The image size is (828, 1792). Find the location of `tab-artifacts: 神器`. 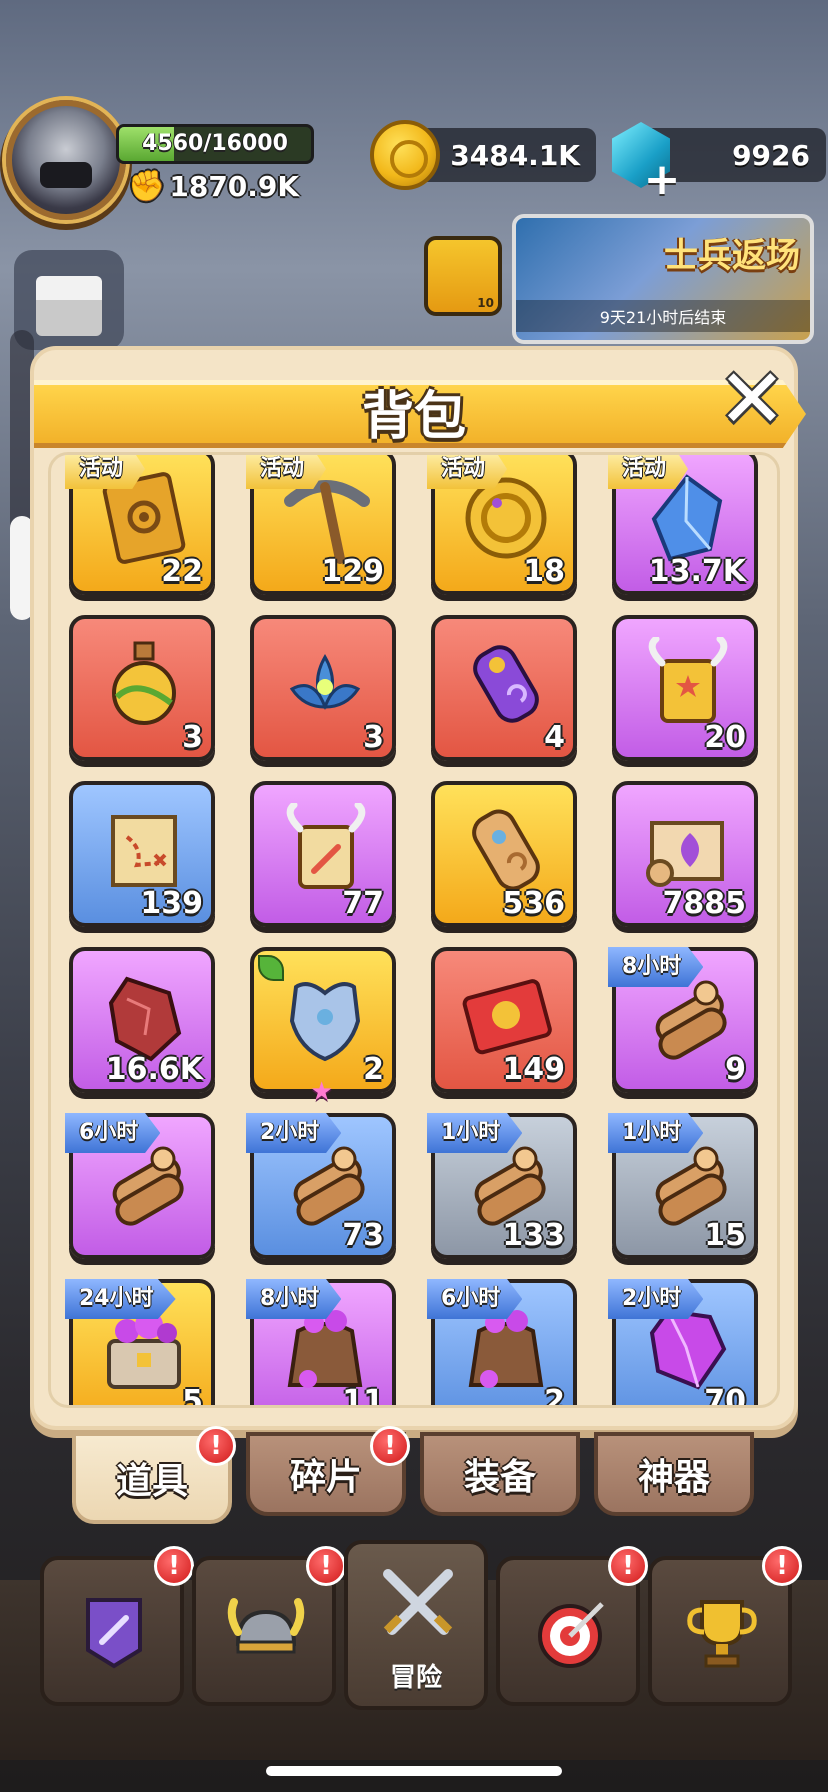

tab-artifacts: 神器 is located at coordinates (674, 1474).